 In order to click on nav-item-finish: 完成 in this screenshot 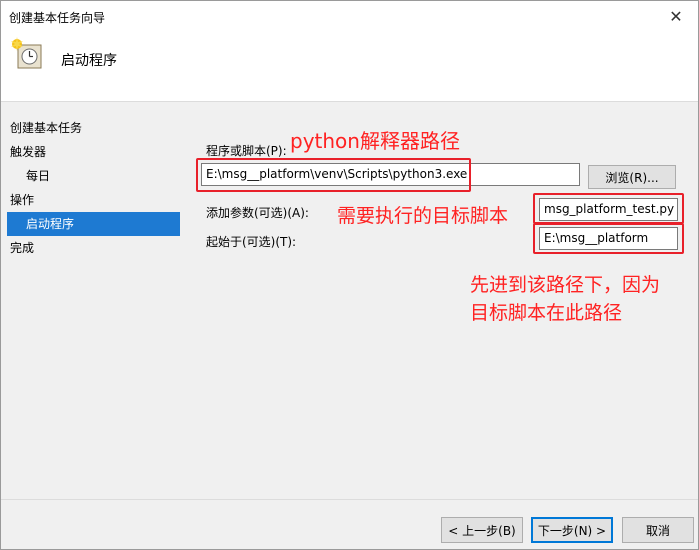, I will do `click(92, 248)`.